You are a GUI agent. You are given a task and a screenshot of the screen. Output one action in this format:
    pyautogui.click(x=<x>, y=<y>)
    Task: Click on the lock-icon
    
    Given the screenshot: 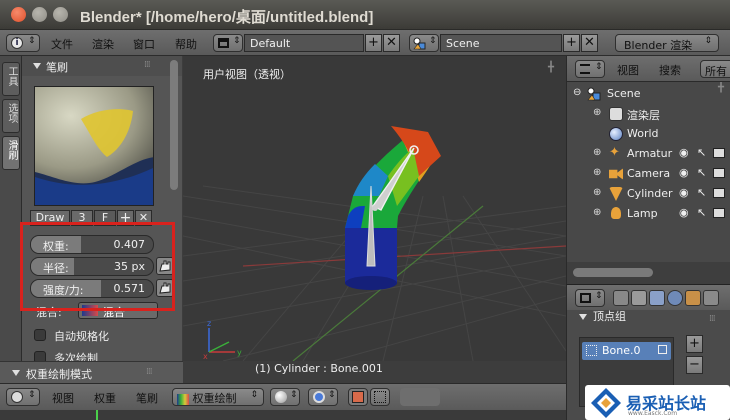 What is the action you would take?
    pyautogui.click(x=662, y=349)
    